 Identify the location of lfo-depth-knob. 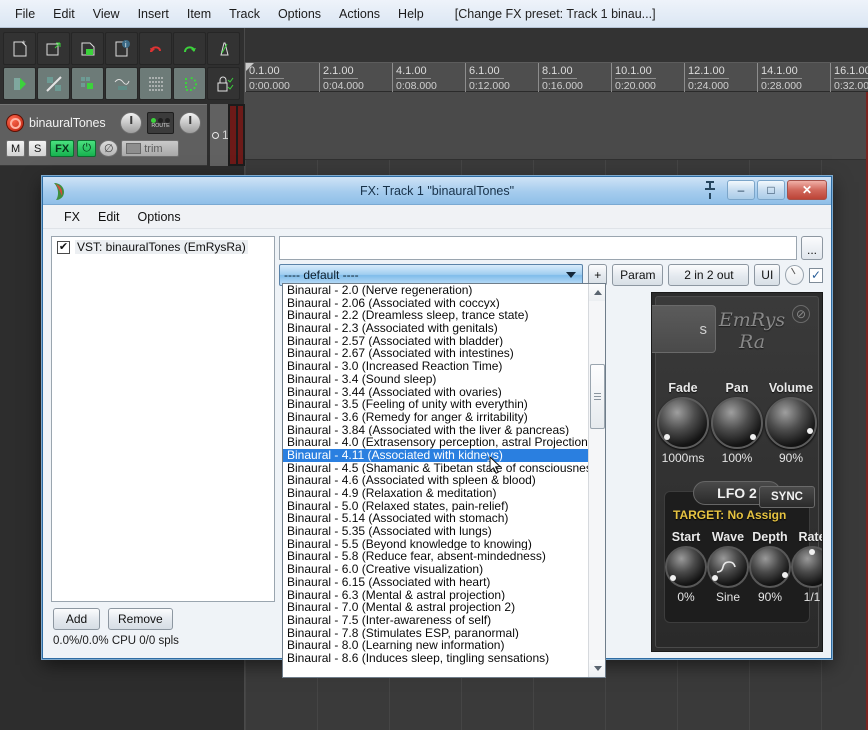
(770, 567).